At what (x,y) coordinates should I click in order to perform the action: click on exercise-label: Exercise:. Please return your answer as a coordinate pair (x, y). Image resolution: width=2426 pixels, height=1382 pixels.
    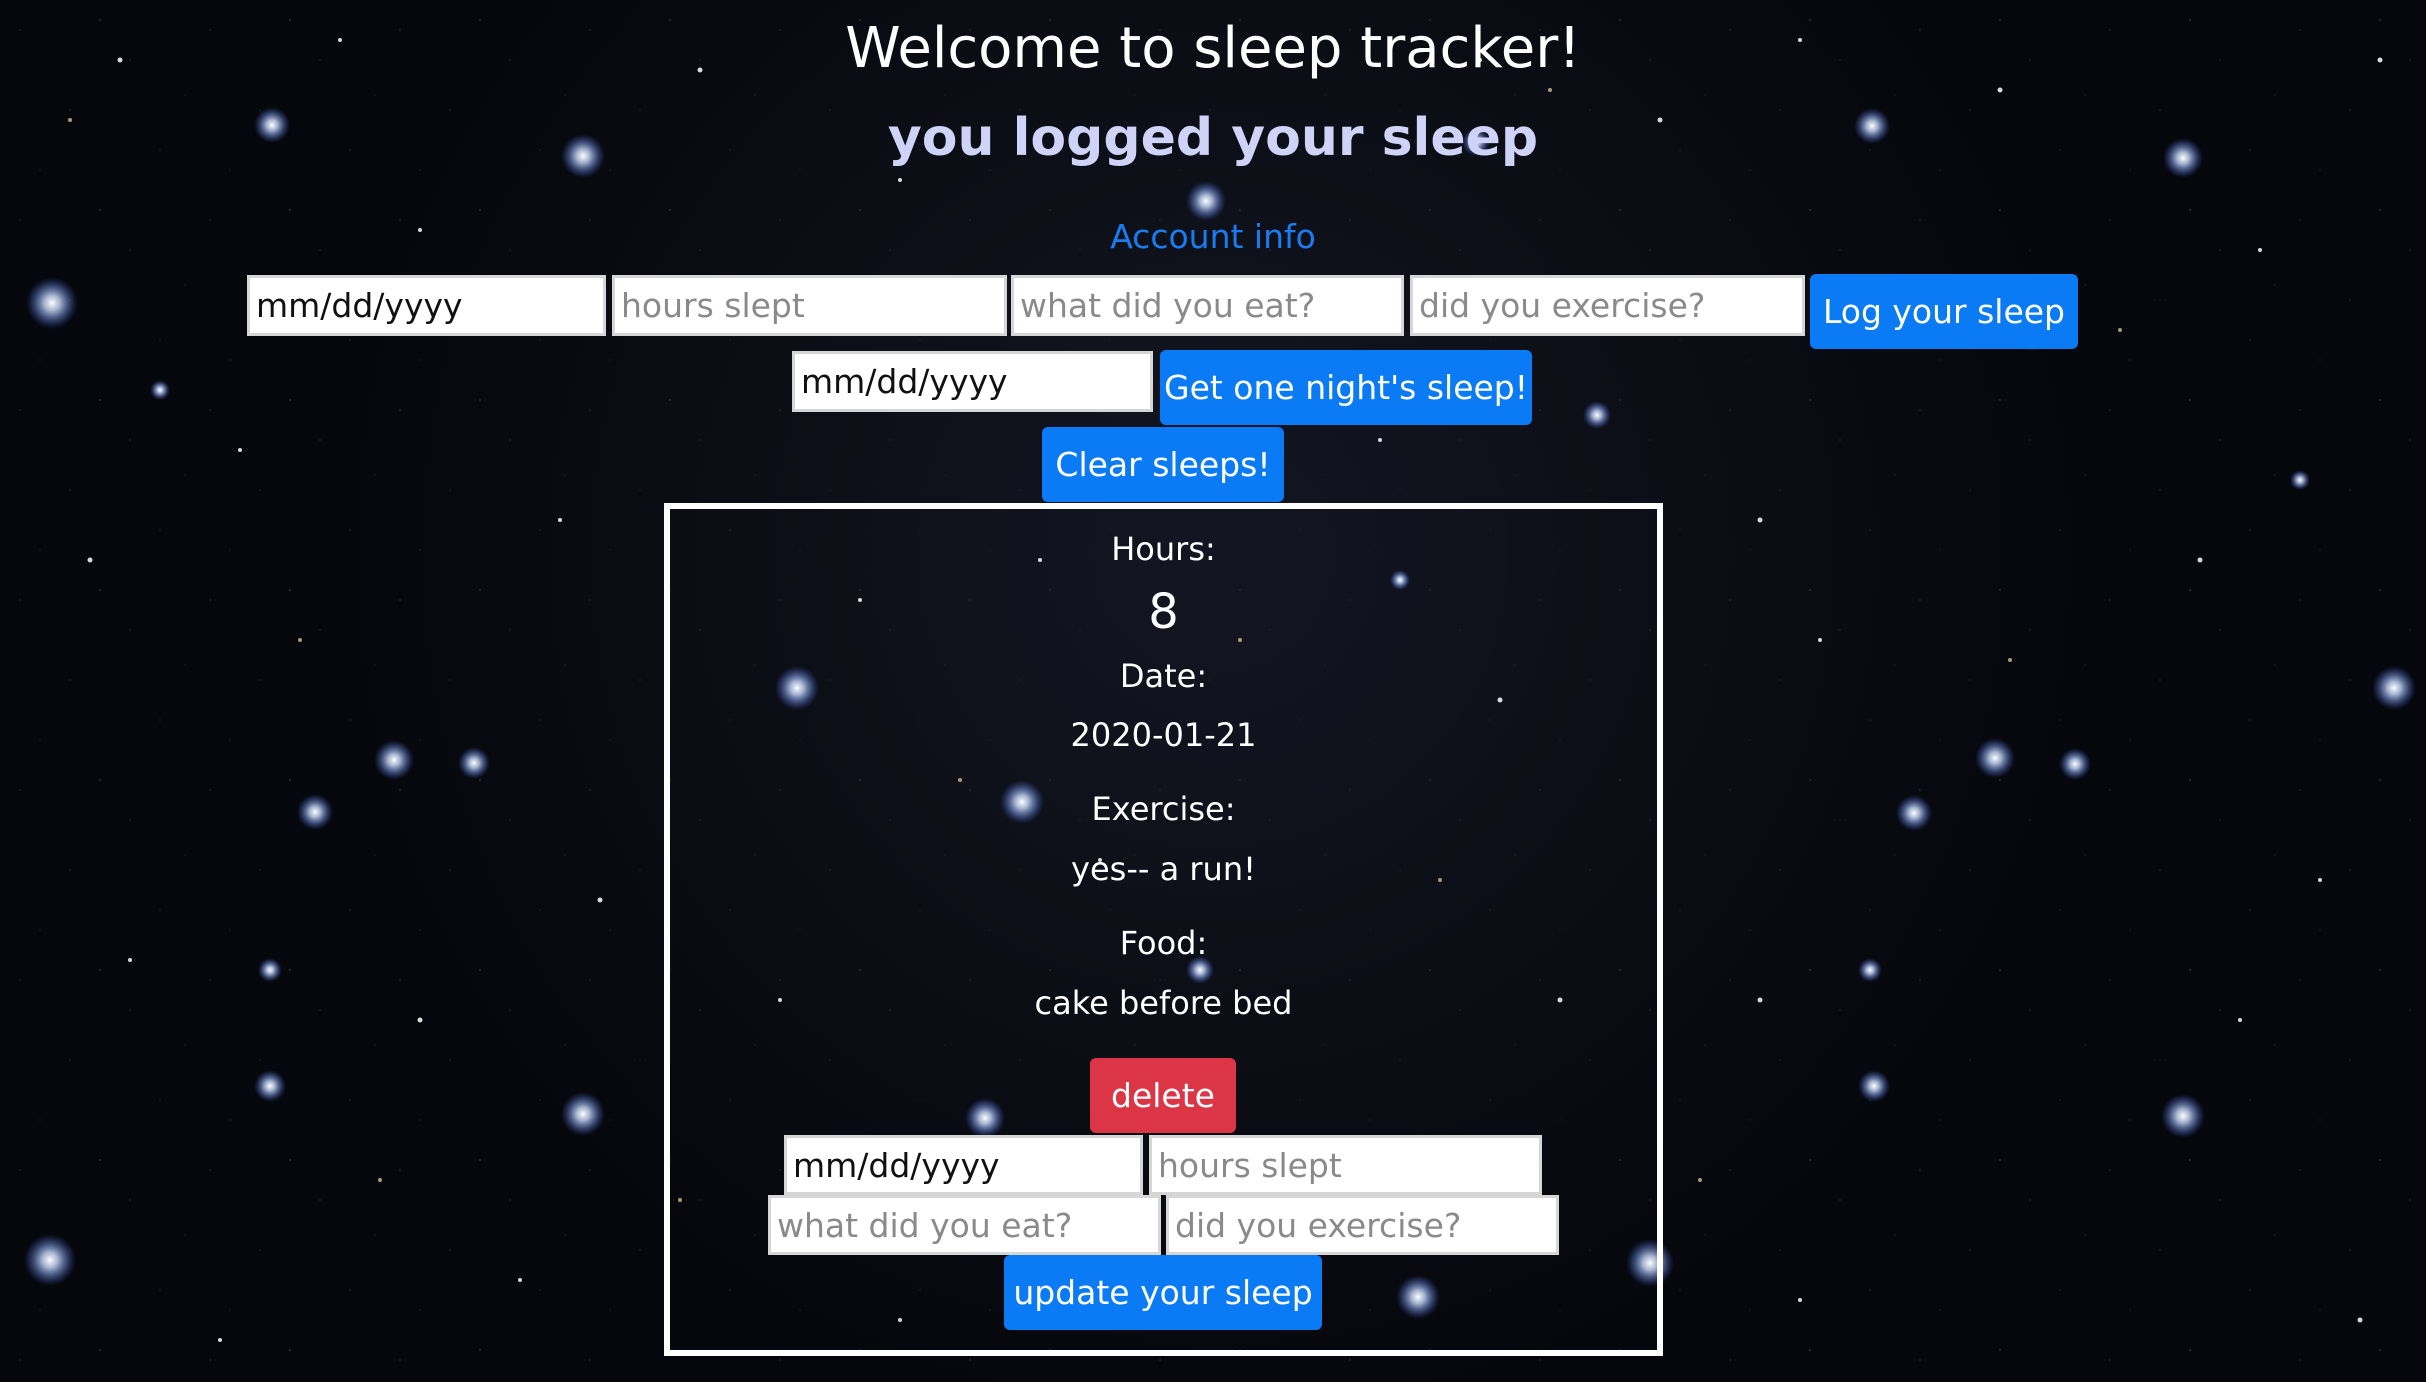
    Looking at the image, I should click on (1163, 809).